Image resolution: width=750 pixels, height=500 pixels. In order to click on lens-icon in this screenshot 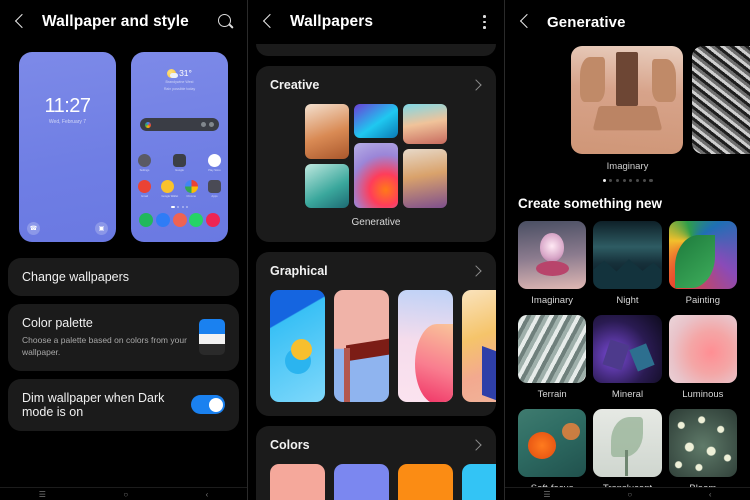, I will do `click(211, 124)`.